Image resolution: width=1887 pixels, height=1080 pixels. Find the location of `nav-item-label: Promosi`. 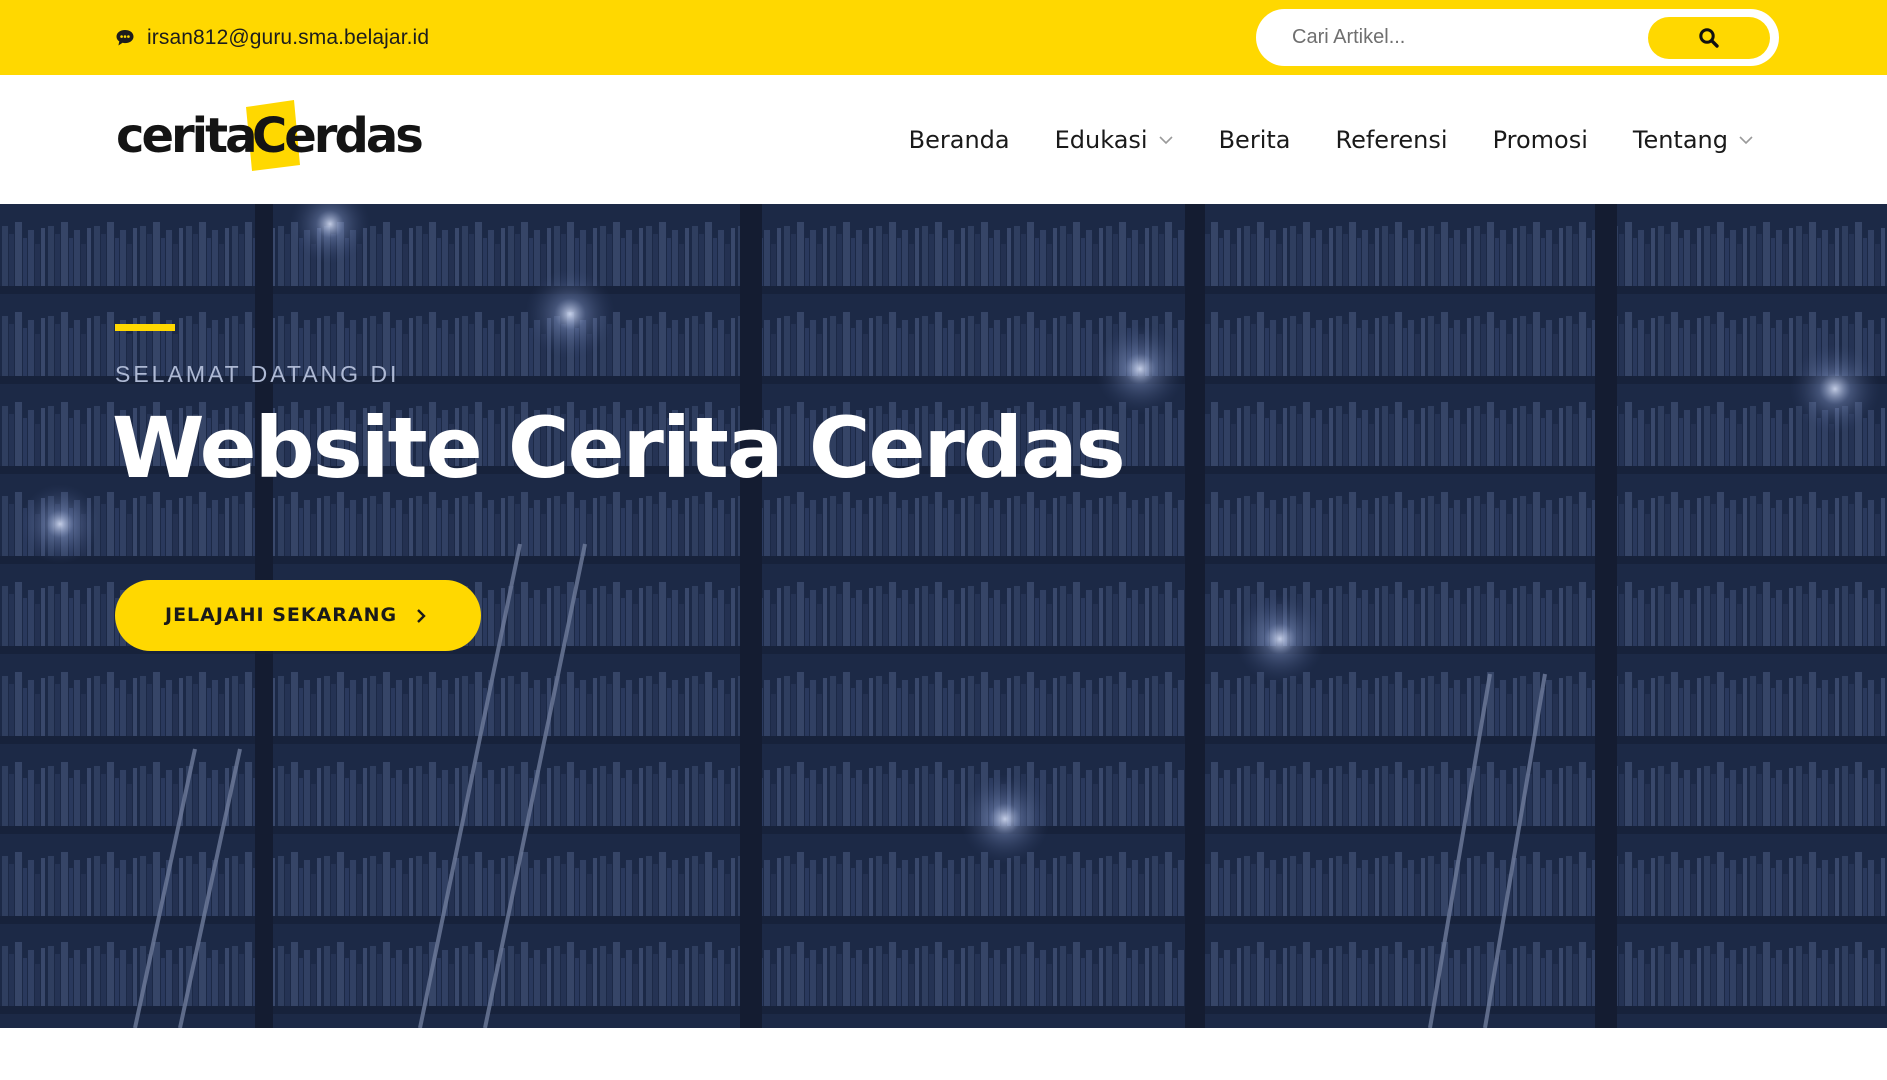

nav-item-label: Promosi is located at coordinates (1540, 139).